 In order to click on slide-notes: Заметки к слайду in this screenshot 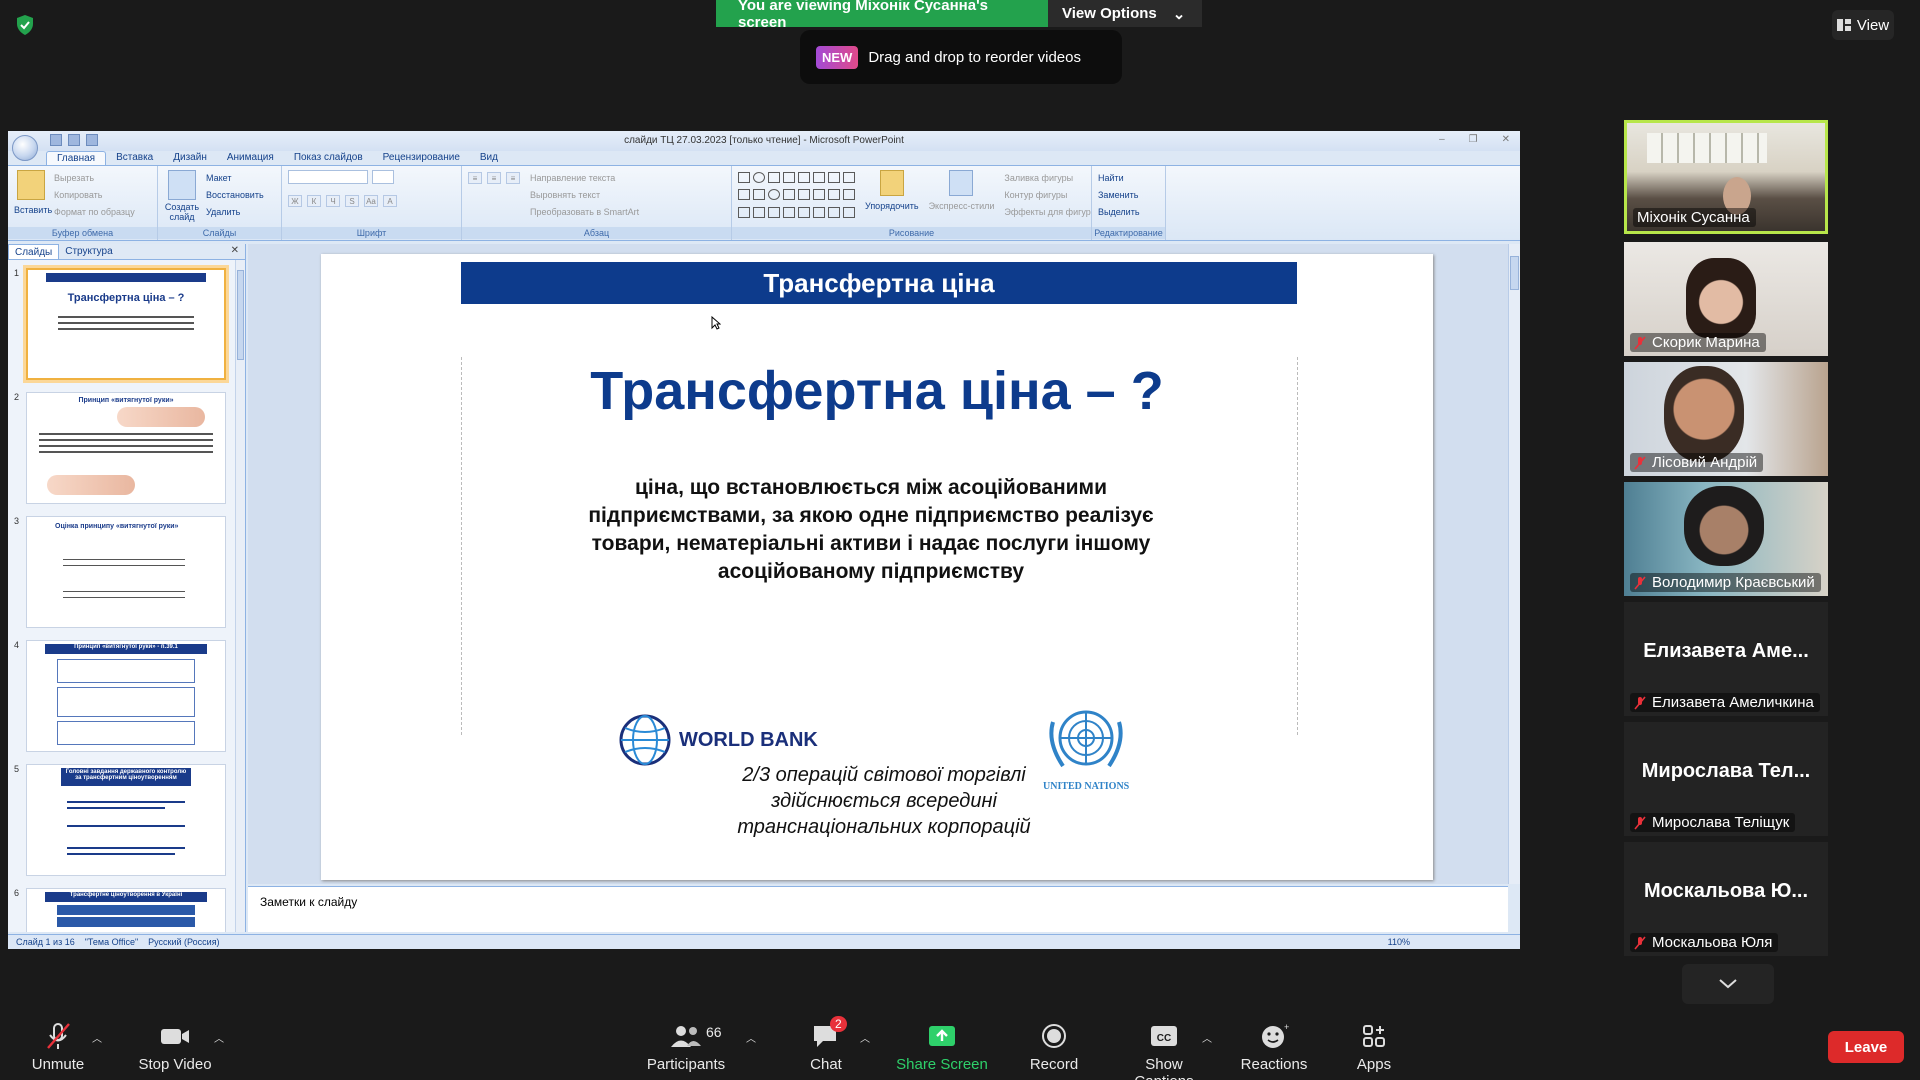, I will do `click(878, 909)`.